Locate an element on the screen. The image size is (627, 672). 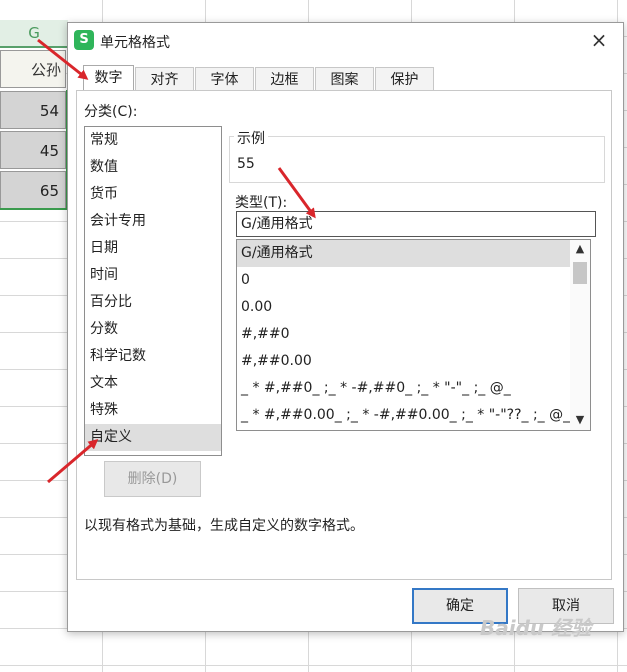
arrow-to-type-input is located at coordinates (296, 193).